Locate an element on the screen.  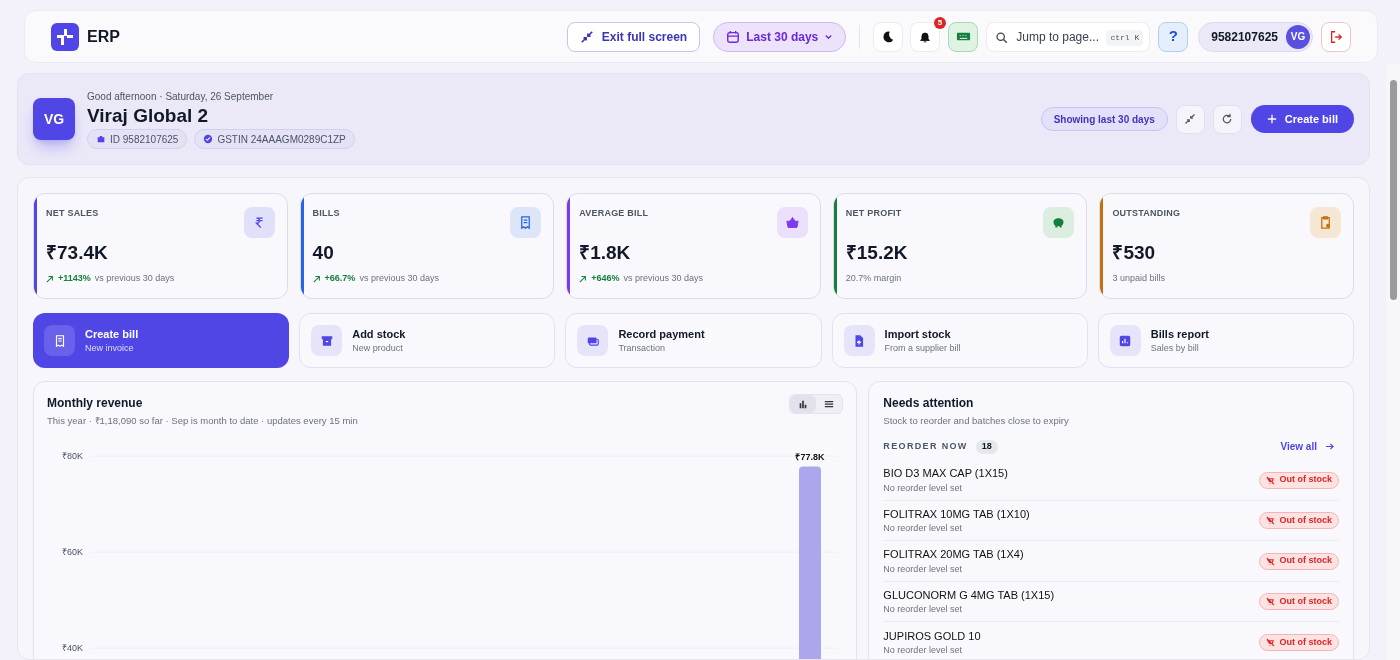
collapse-button is located at coordinates (1190, 119).